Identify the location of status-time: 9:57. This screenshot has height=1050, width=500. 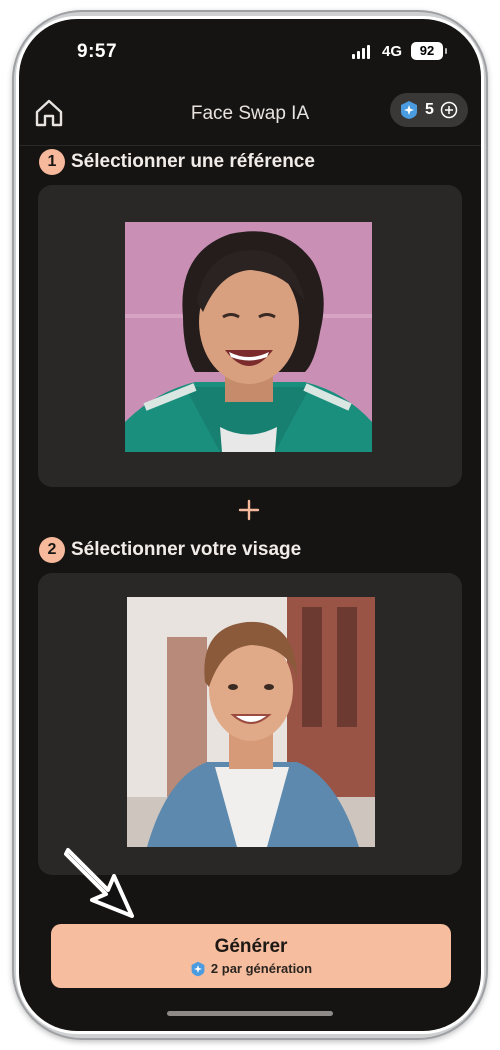
(97, 51).